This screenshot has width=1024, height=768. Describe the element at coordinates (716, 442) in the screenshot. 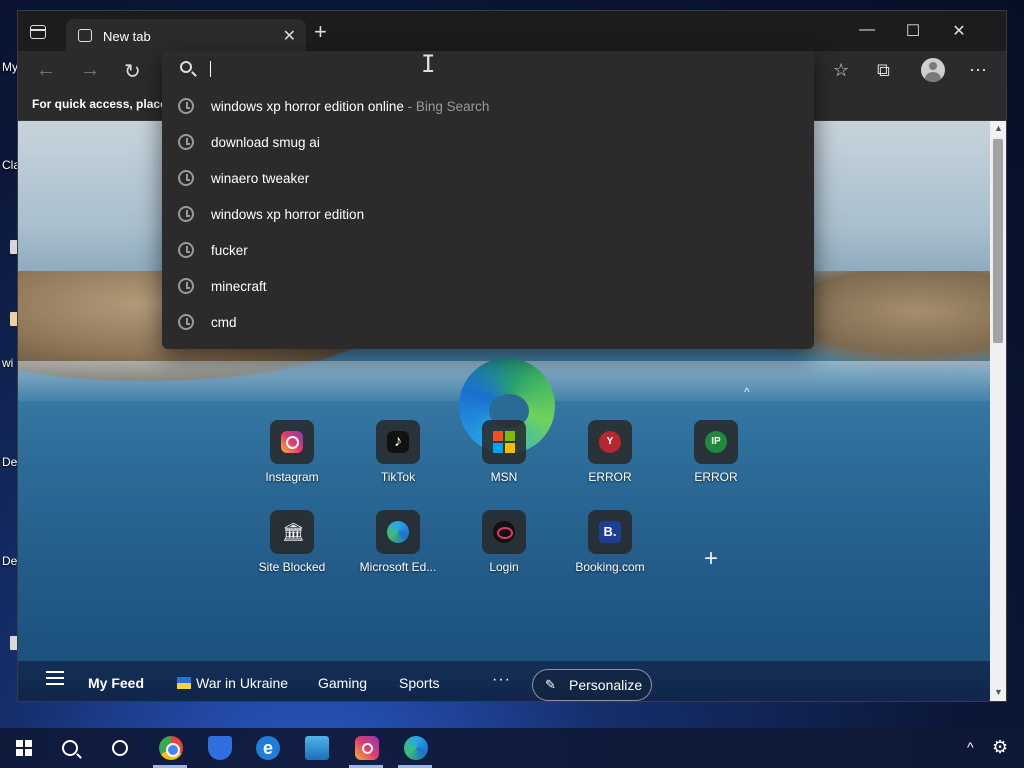

I see `quick-link-tile: IP` at that location.